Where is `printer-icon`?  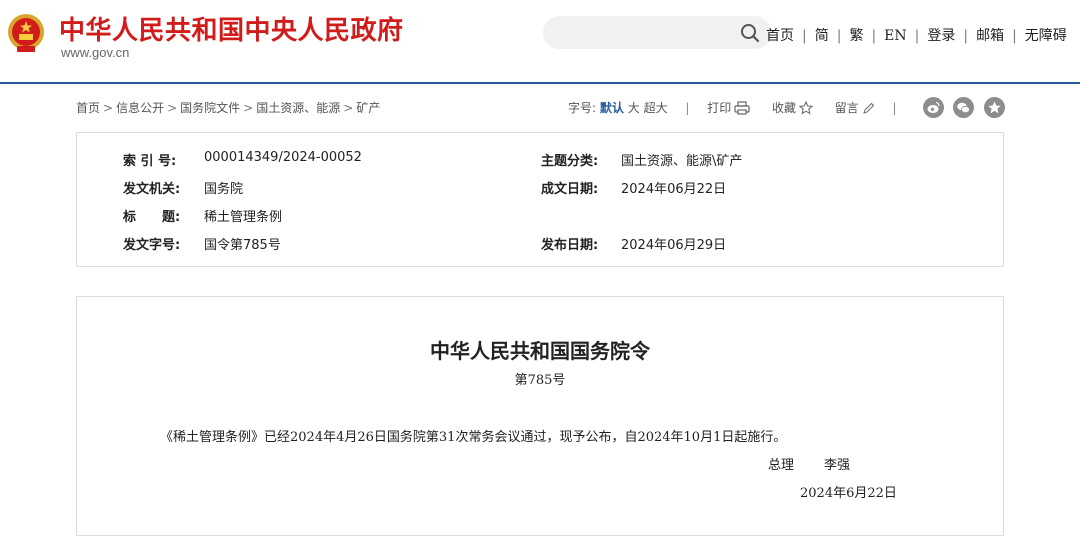
printer-icon is located at coordinates (742, 108).